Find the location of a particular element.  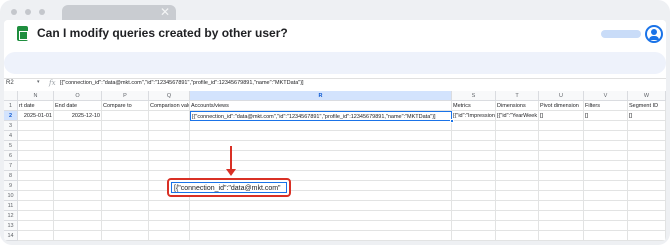

column-header: O is located at coordinates (78, 96).